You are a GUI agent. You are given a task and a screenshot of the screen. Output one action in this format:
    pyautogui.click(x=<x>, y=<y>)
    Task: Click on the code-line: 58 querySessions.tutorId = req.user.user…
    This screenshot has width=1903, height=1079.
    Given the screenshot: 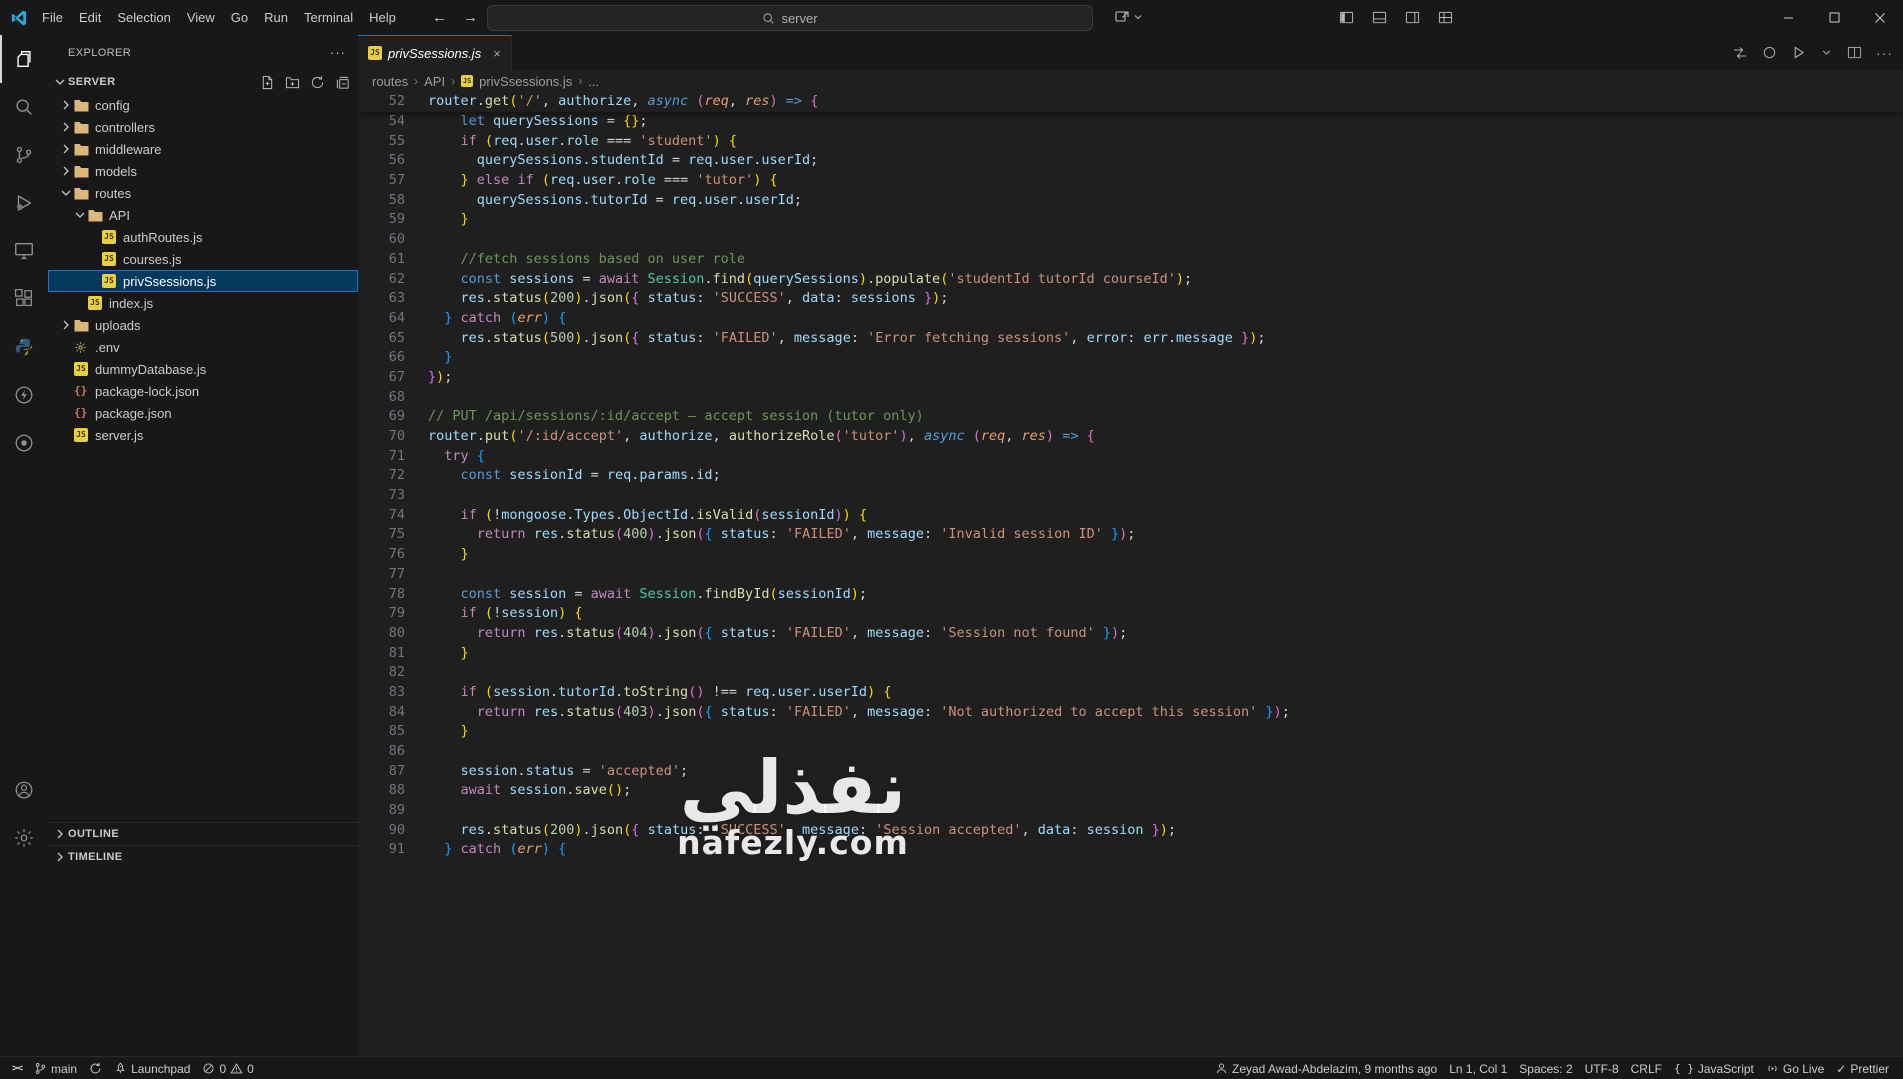 What is the action you would take?
    pyautogui.click(x=1130, y=201)
    